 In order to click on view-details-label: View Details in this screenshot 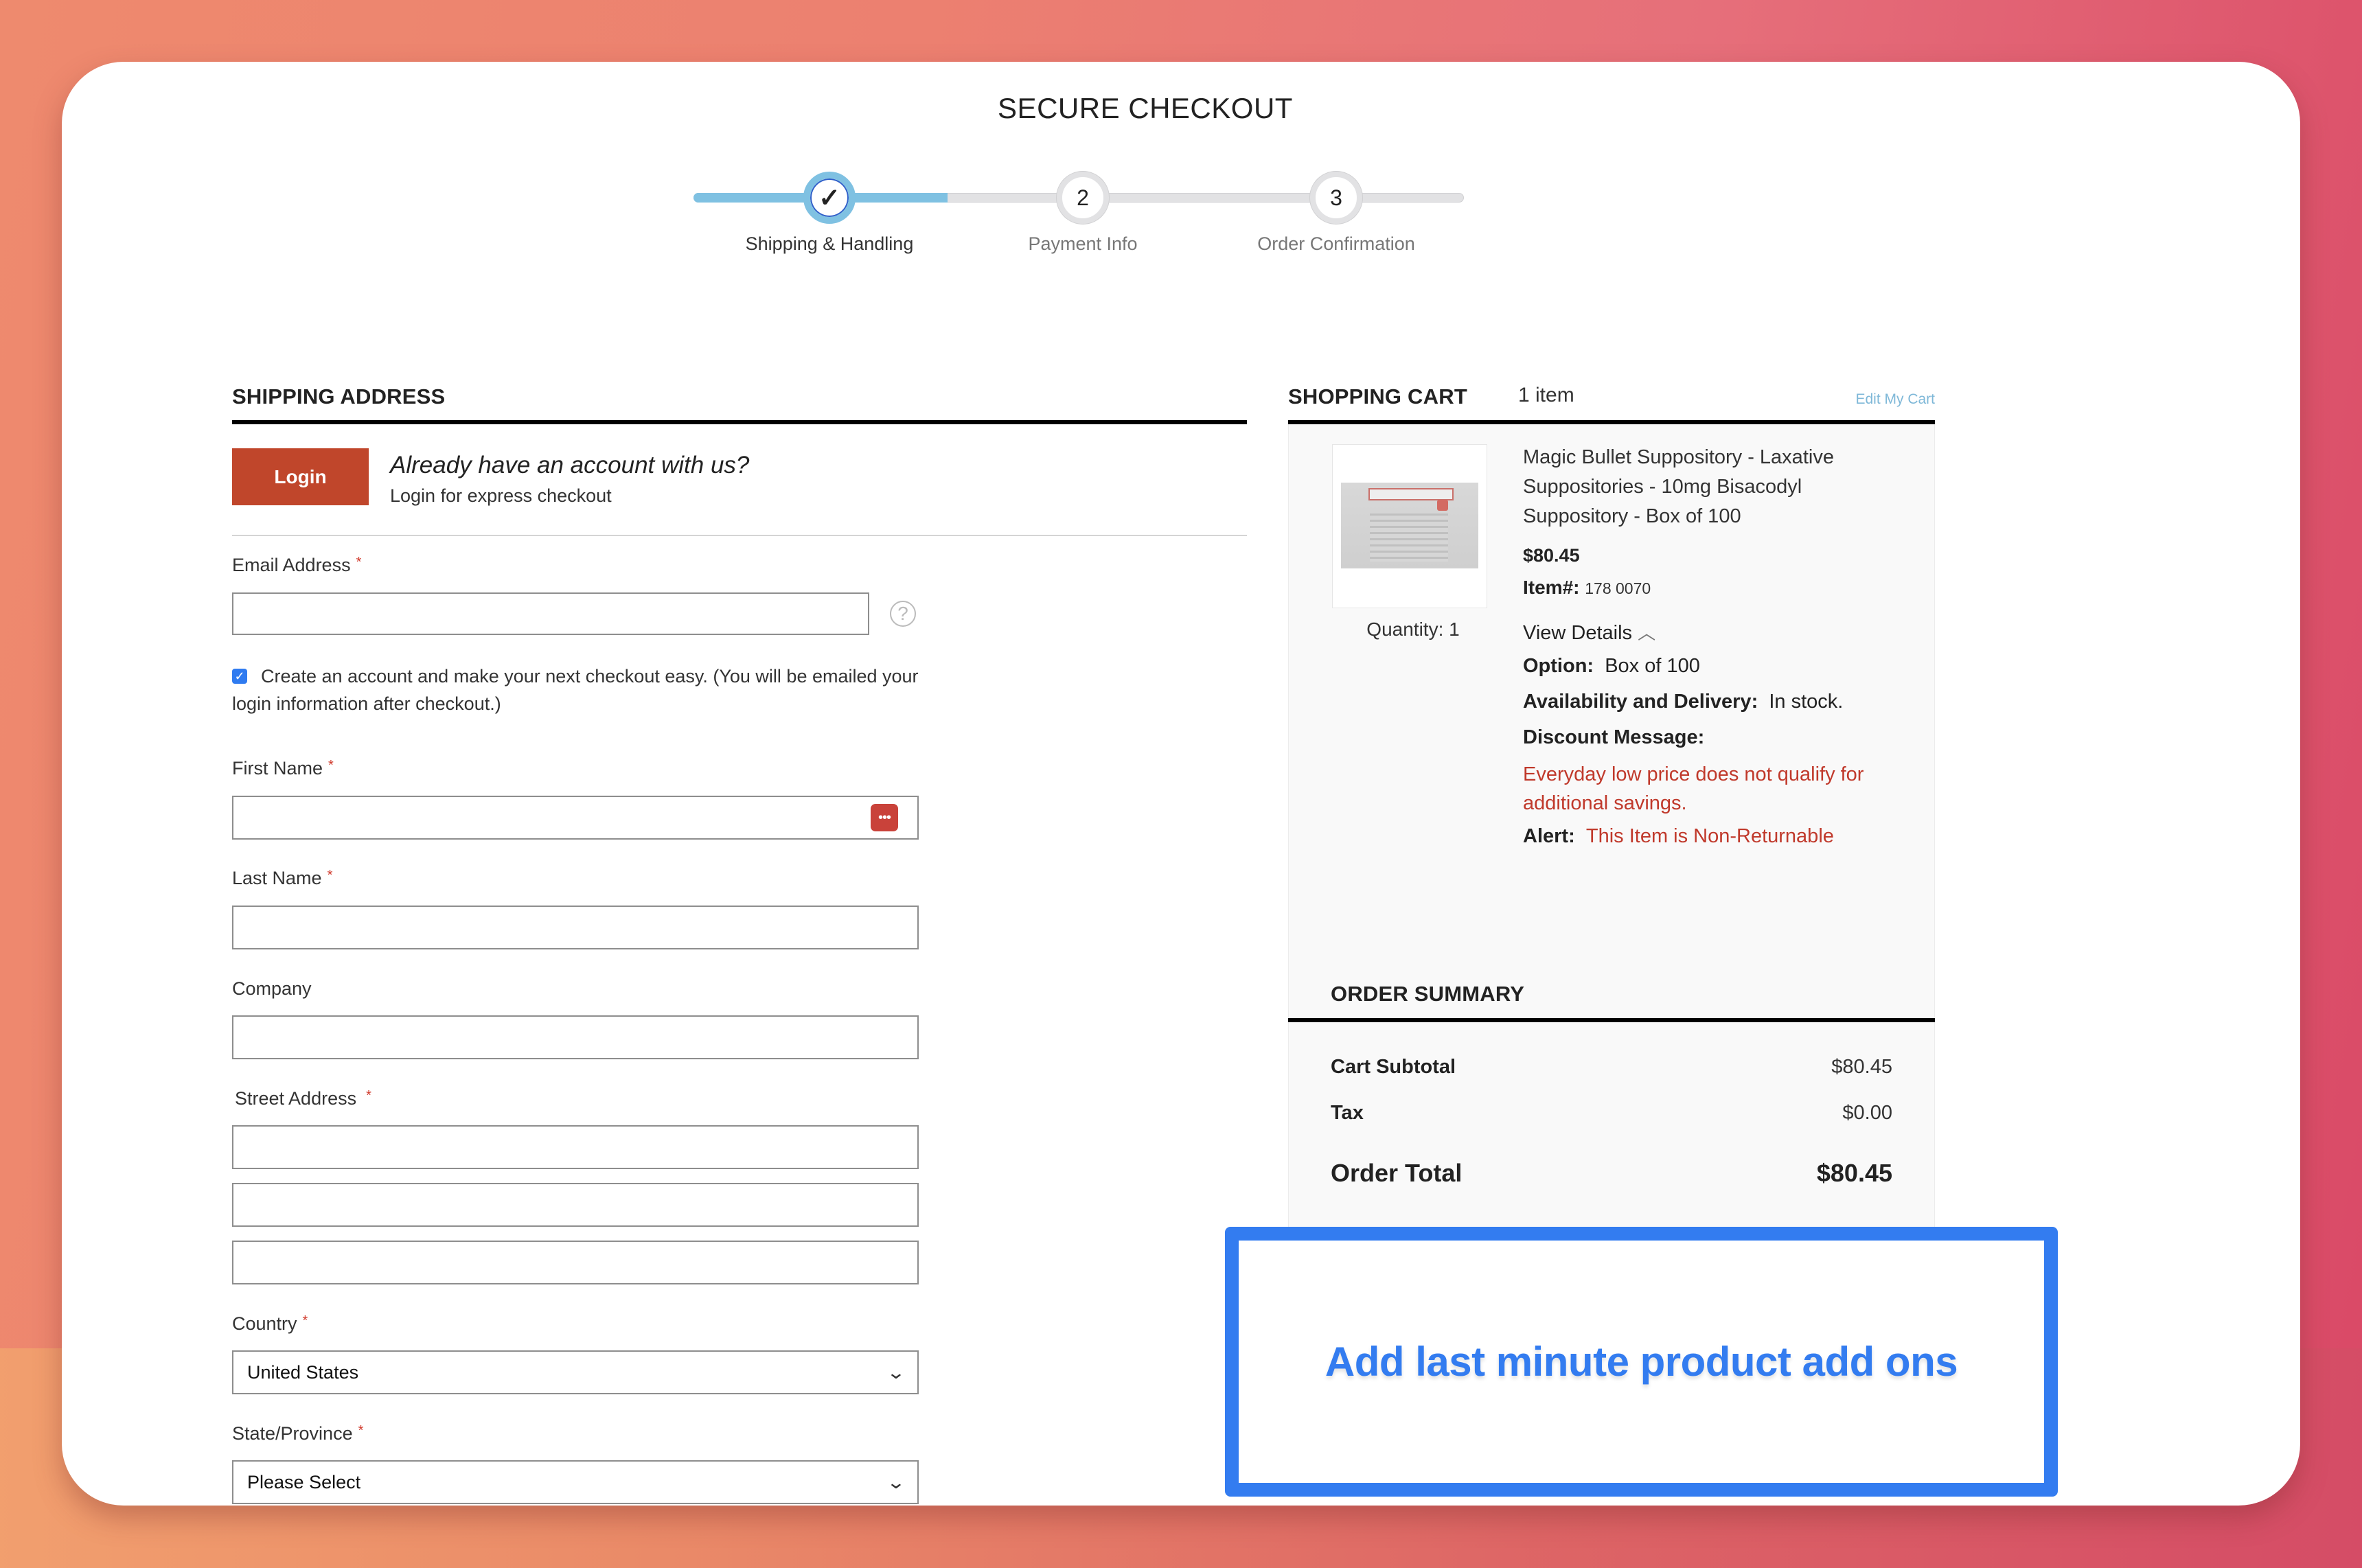, I will do `click(1578, 633)`.